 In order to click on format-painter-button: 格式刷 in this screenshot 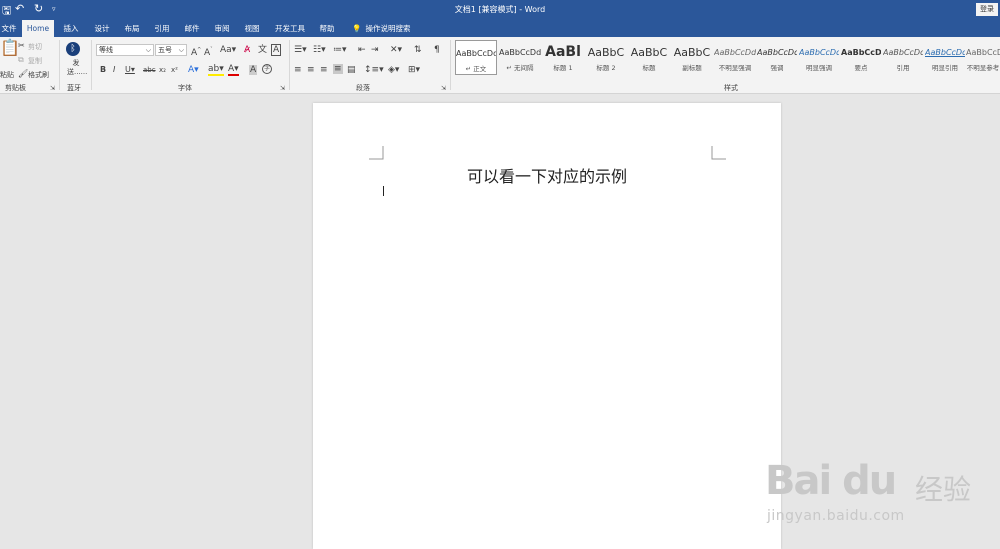, I will do `click(38, 75)`.